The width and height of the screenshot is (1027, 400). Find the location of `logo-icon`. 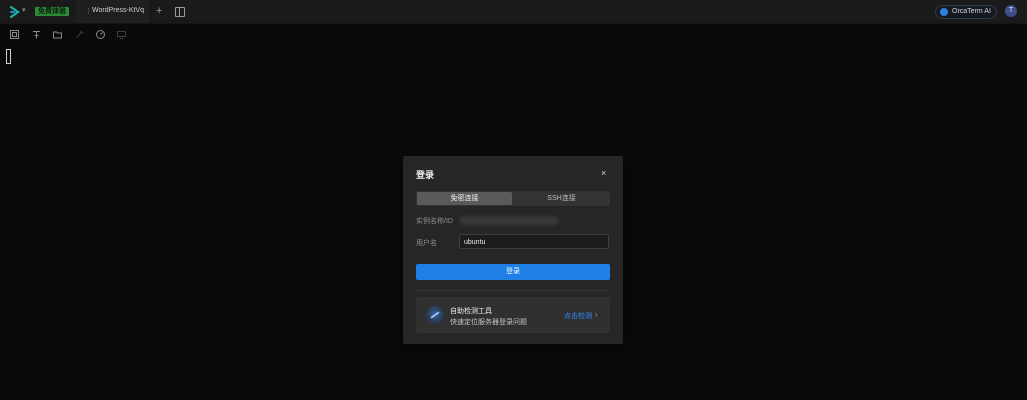

logo-icon is located at coordinates (15, 12).